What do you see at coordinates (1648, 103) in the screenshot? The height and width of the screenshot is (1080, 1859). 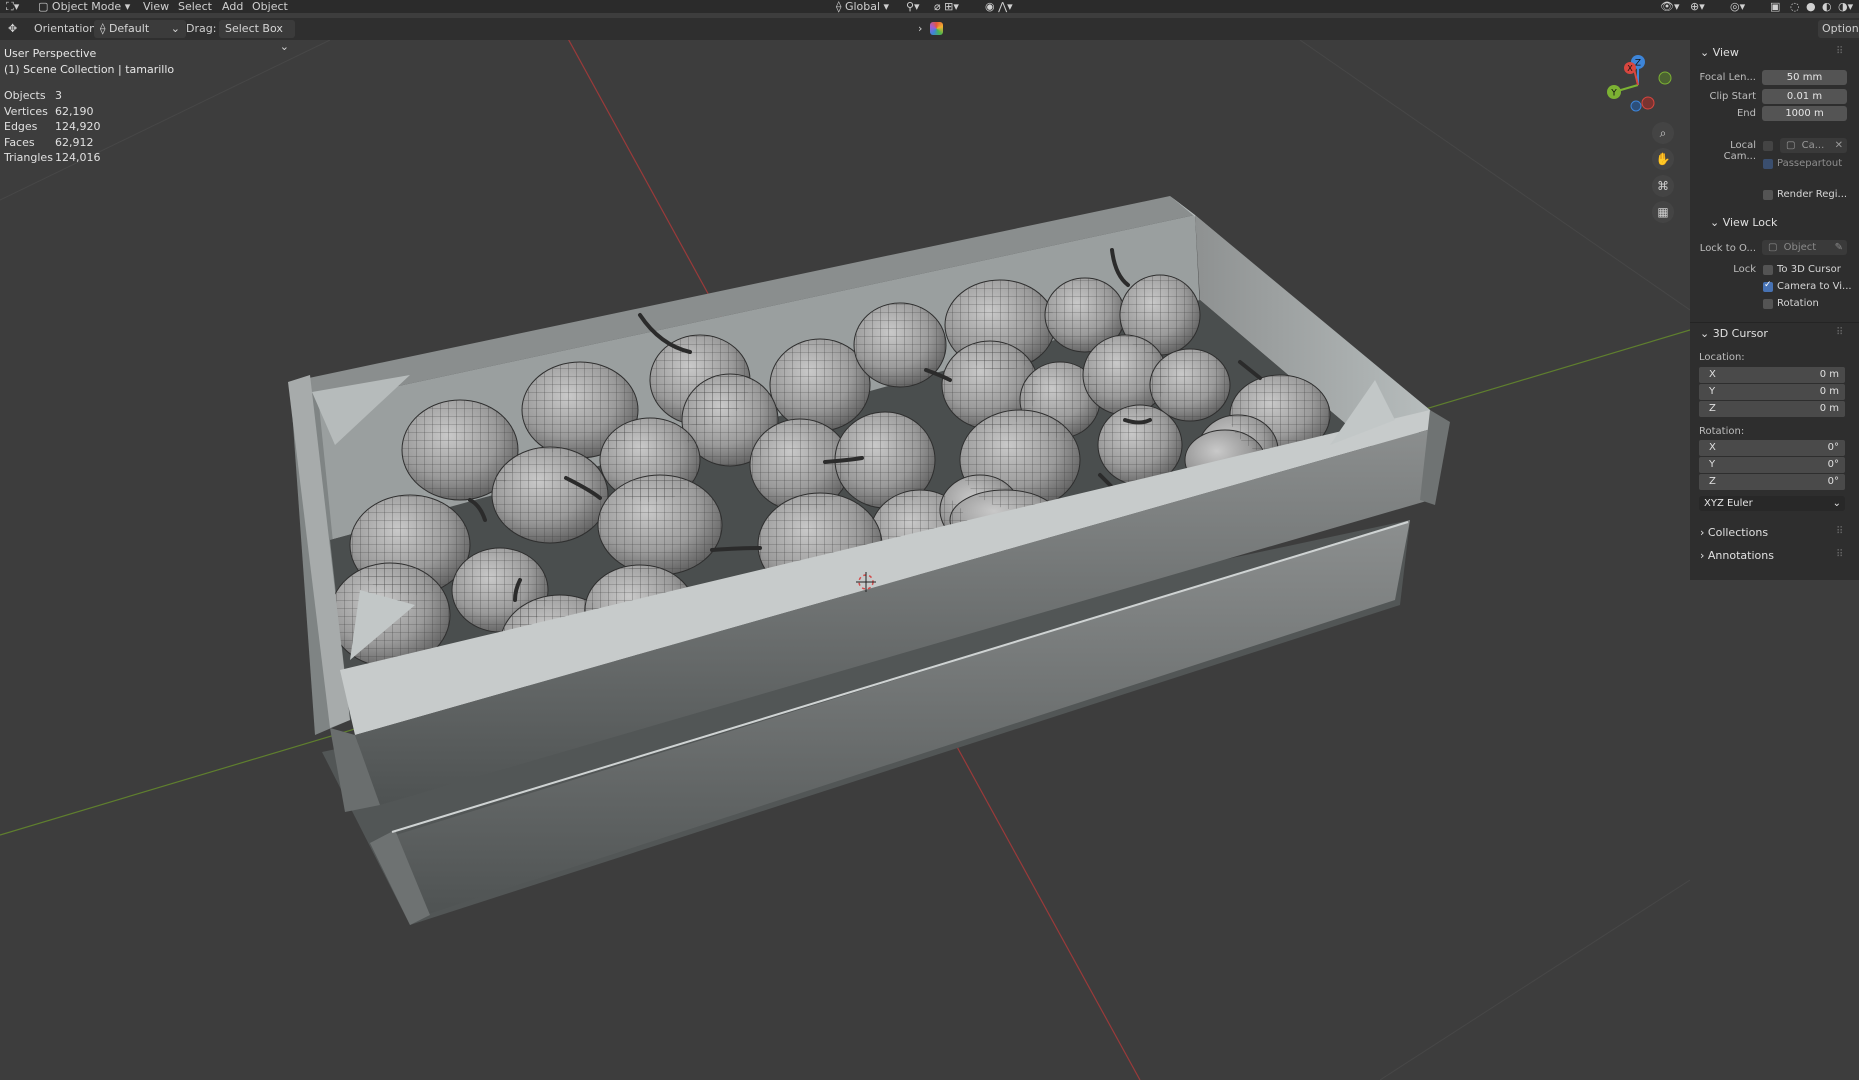 I see `gizmo-neg-x-handle` at bounding box center [1648, 103].